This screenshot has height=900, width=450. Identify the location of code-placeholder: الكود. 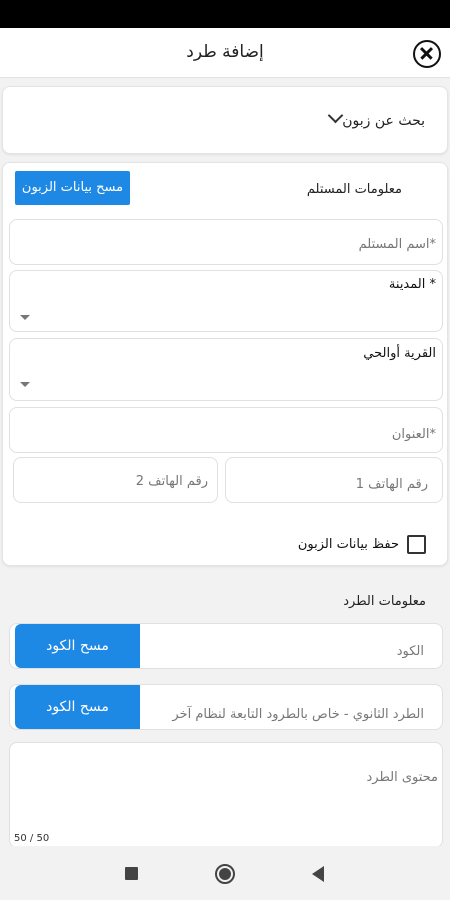
(410, 651).